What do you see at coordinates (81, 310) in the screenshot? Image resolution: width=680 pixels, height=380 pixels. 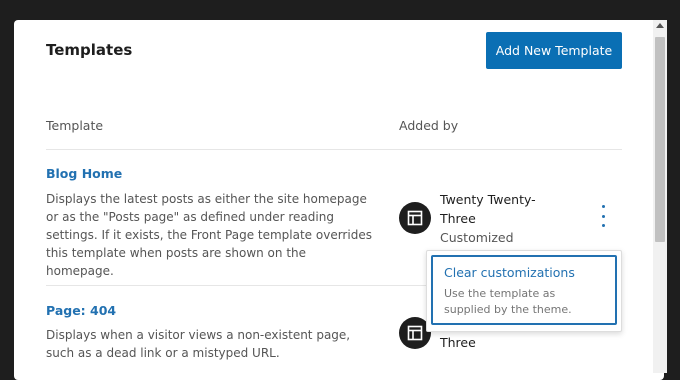 I see `template-title-link: Page: 404` at bounding box center [81, 310].